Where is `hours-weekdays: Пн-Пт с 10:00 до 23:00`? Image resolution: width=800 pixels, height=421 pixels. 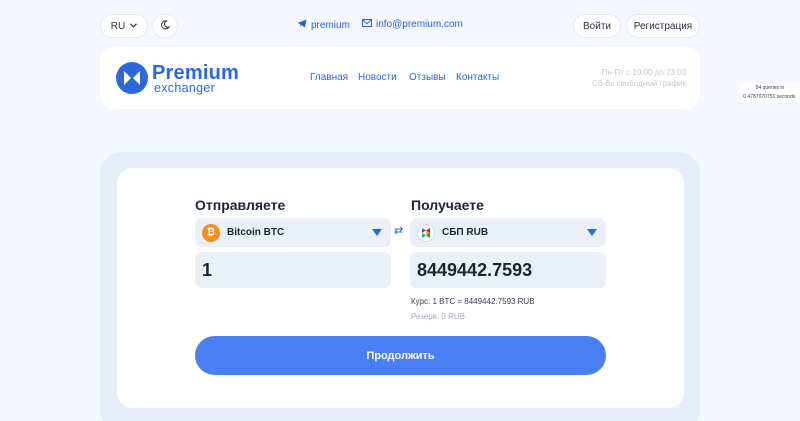 hours-weekdays: Пн-Пт с 10:00 до 23:00 is located at coordinates (643, 72).